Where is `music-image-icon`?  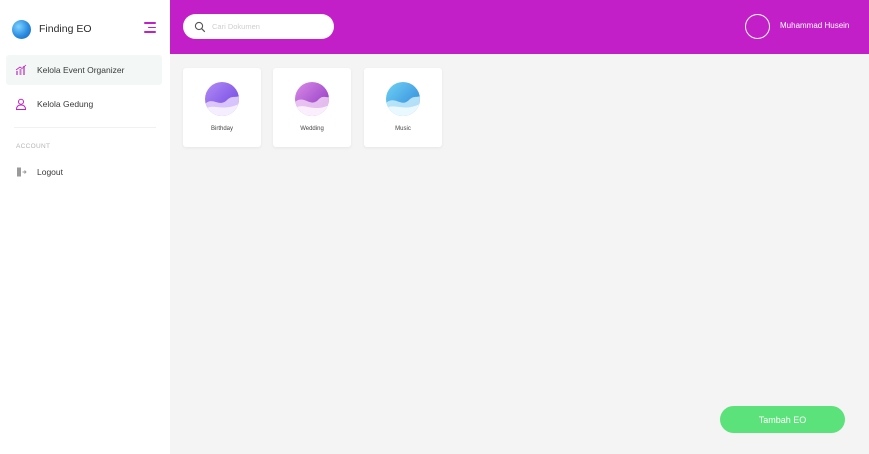 music-image-icon is located at coordinates (403, 99).